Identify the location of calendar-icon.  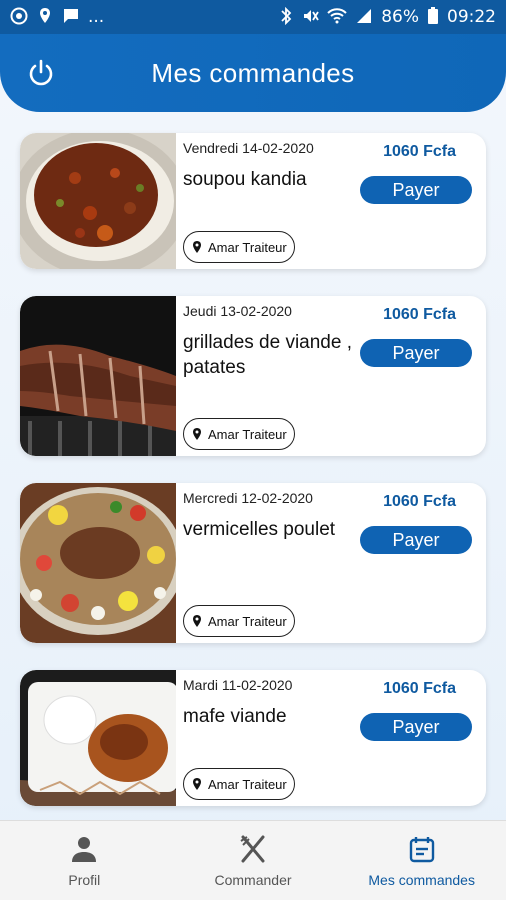
(421, 849).